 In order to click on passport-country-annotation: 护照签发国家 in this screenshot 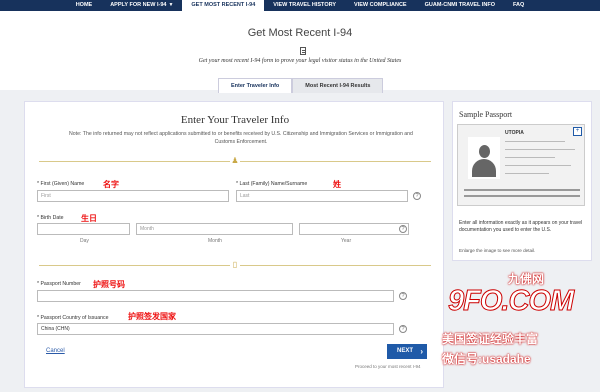, I will do `click(152, 316)`.